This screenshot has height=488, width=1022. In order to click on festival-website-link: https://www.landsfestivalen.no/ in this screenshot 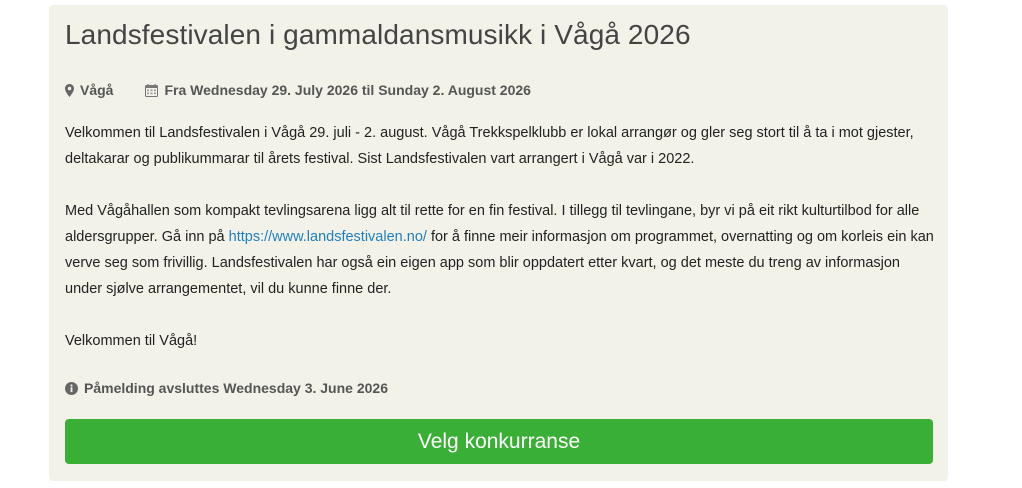, I will do `click(328, 237)`.